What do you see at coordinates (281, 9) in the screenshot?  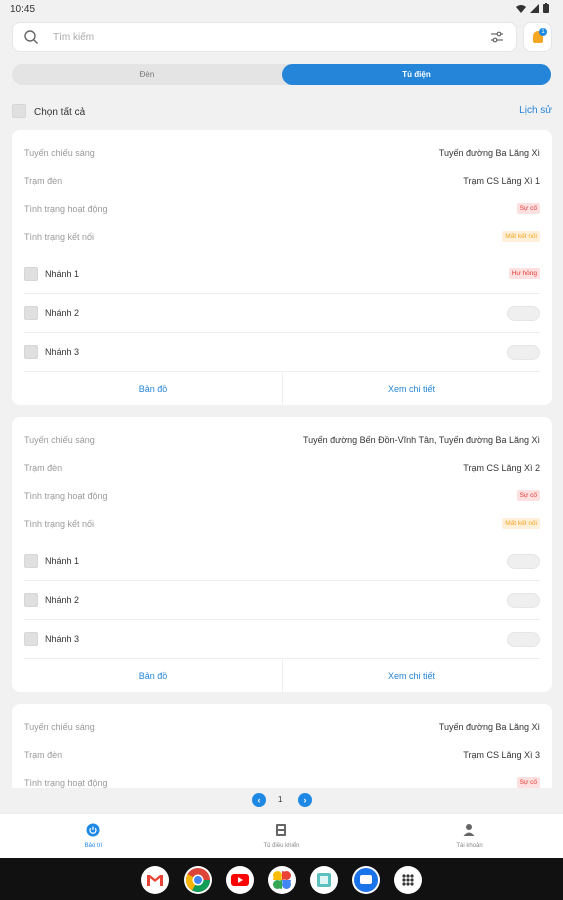 I see `status-bar: 10:45` at bounding box center [281, 9].